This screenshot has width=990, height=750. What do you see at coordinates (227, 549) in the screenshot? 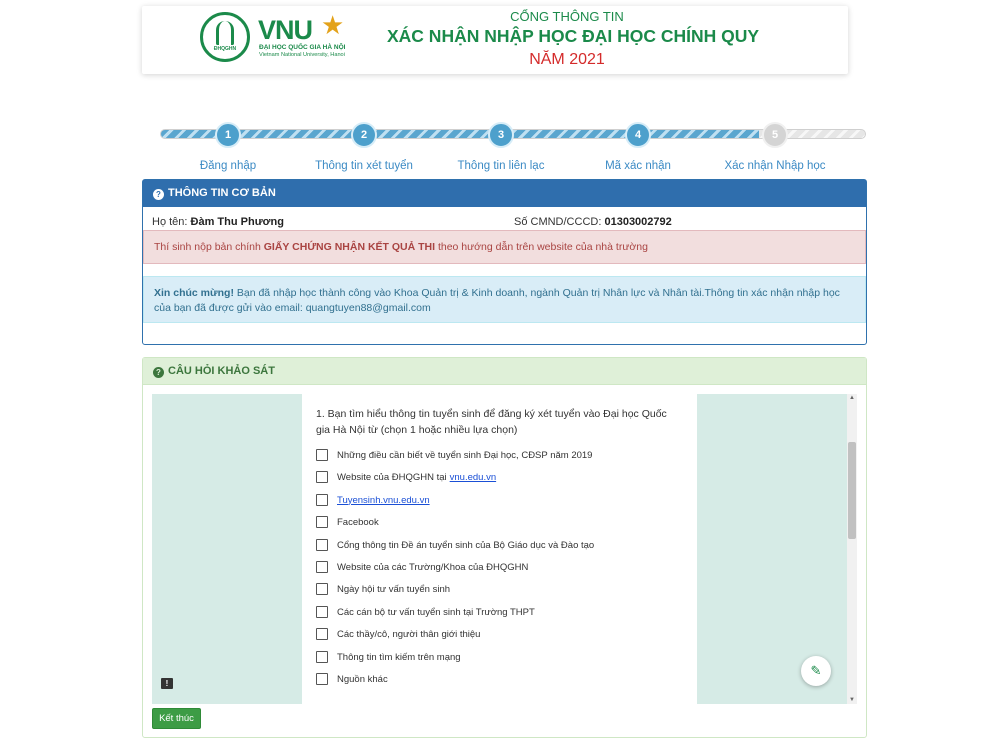
I see `form-side-left` at bounding box center [227, 549].